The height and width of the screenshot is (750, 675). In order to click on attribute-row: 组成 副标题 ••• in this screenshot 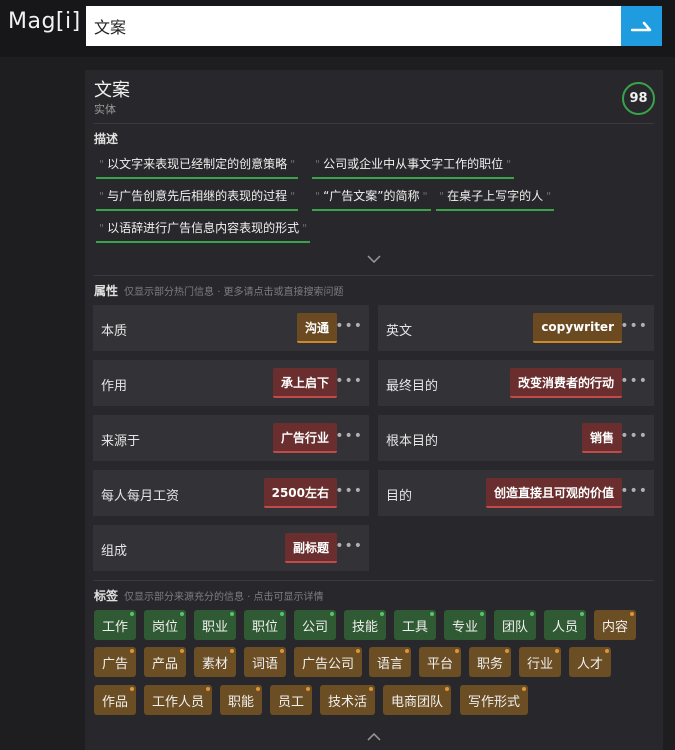, I will do `click(231, 548)`.